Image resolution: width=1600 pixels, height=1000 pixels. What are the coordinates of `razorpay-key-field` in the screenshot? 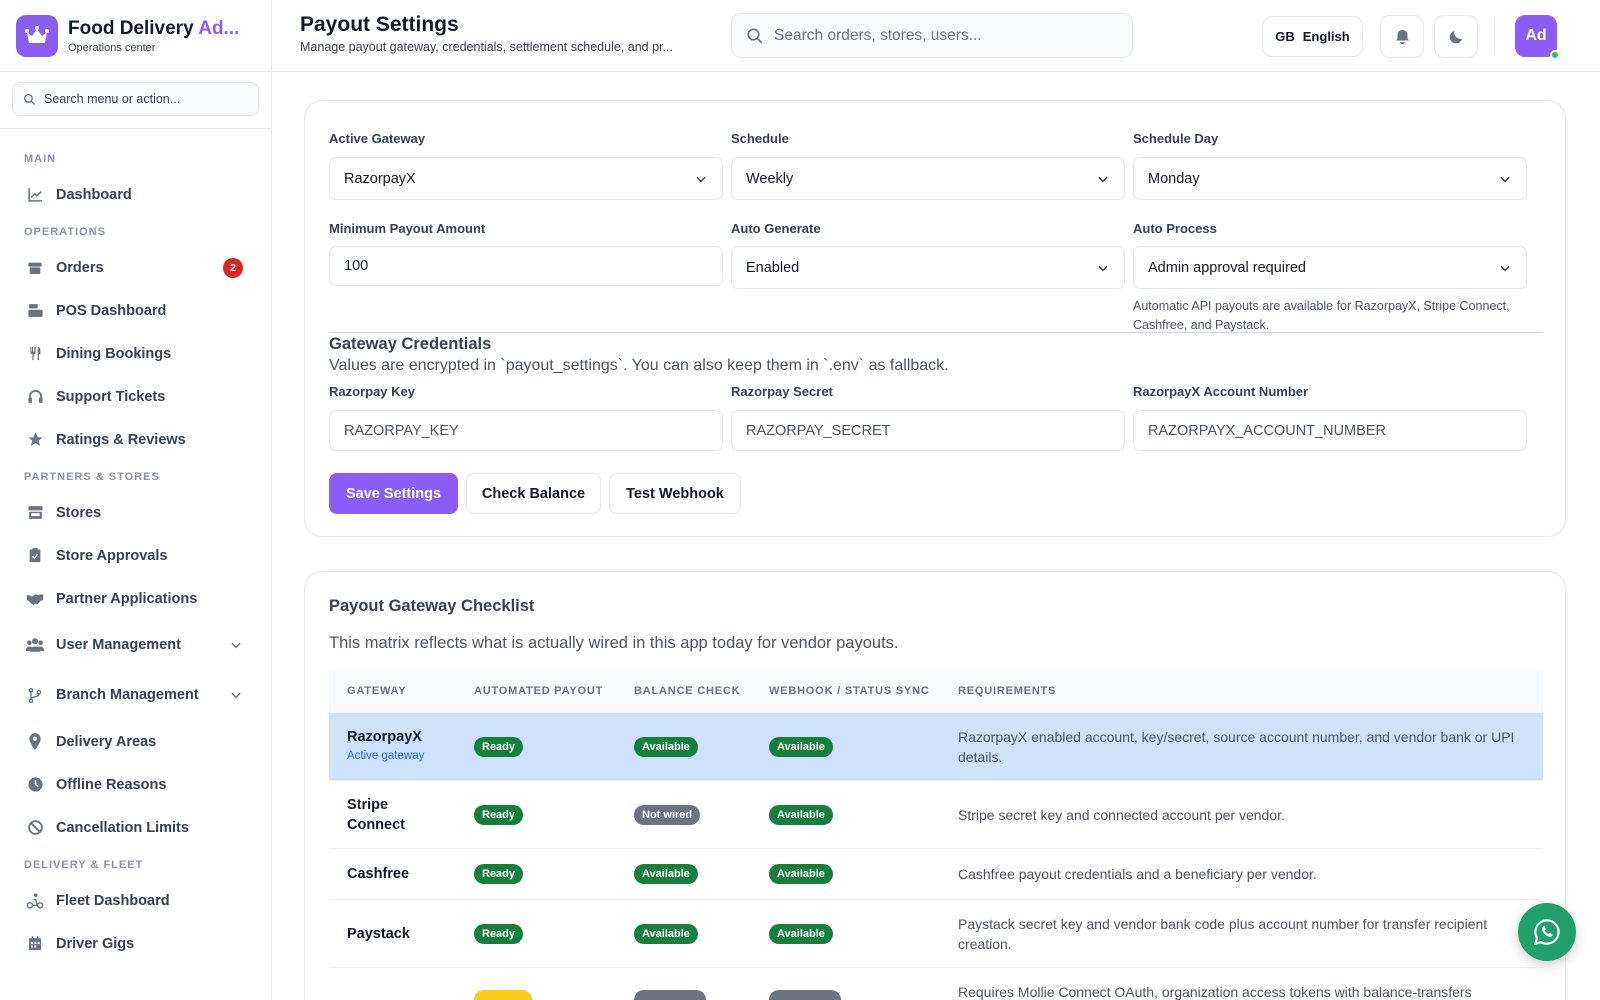 It's located at (526, 430).